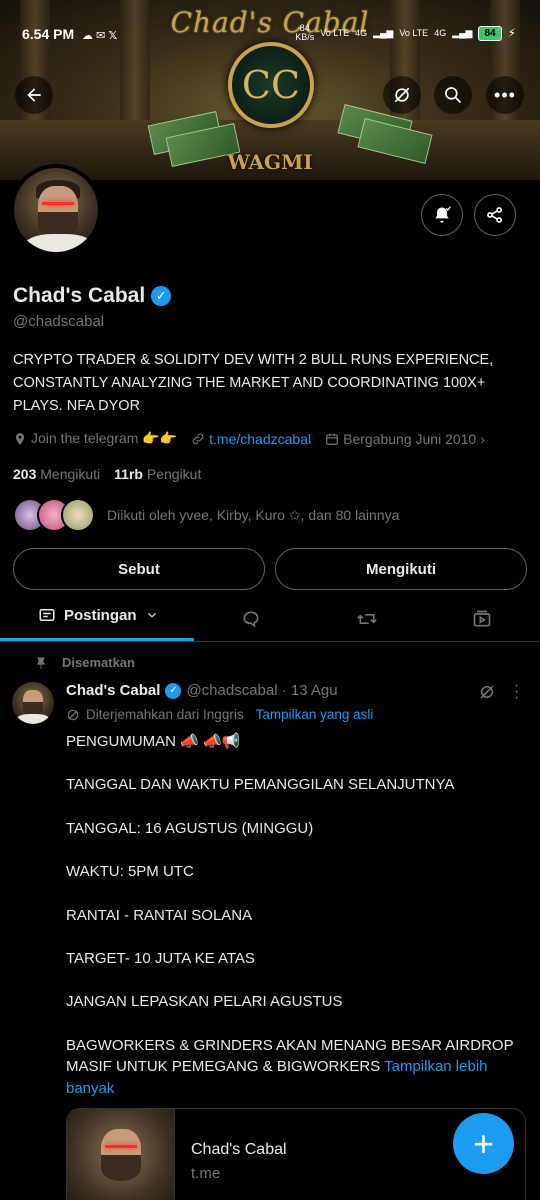  What do you see at coordinates (462, 32) in the screenshot?
I see `signal-icon-2: ▂▄▆` at bounding box center [462, 32].